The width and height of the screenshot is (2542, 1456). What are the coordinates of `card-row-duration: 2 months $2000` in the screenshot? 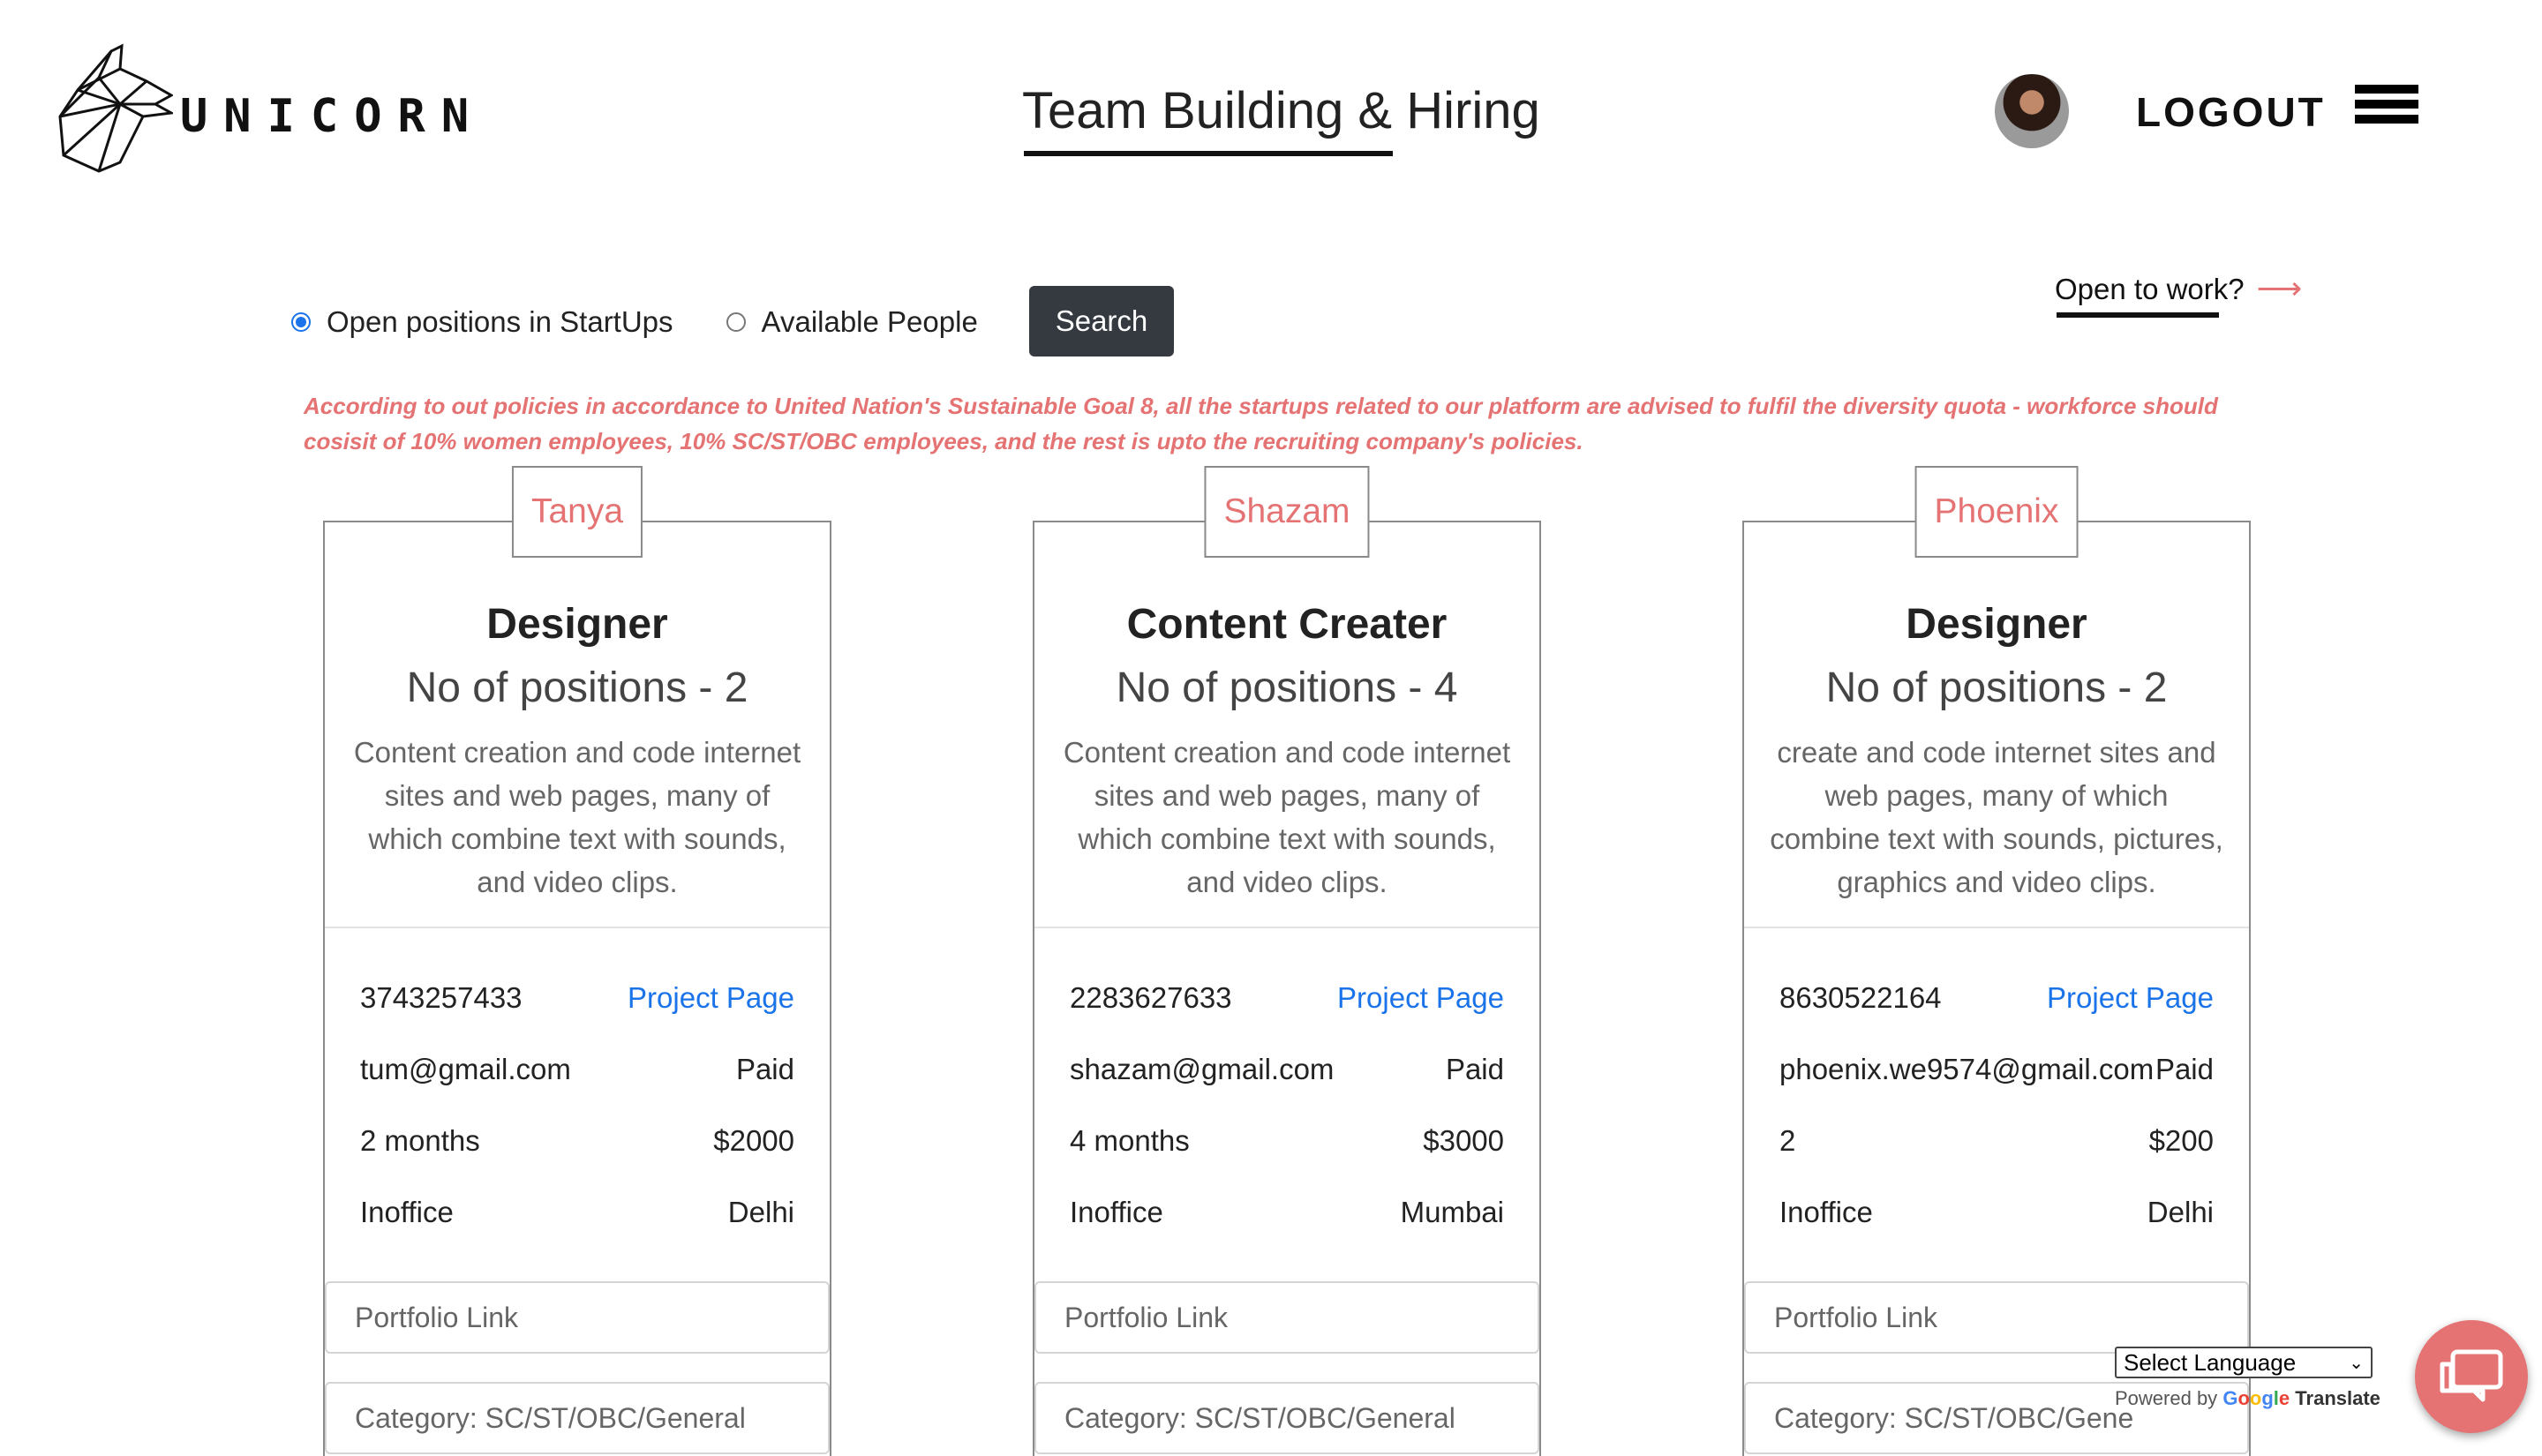 It's located at (577, 1141).